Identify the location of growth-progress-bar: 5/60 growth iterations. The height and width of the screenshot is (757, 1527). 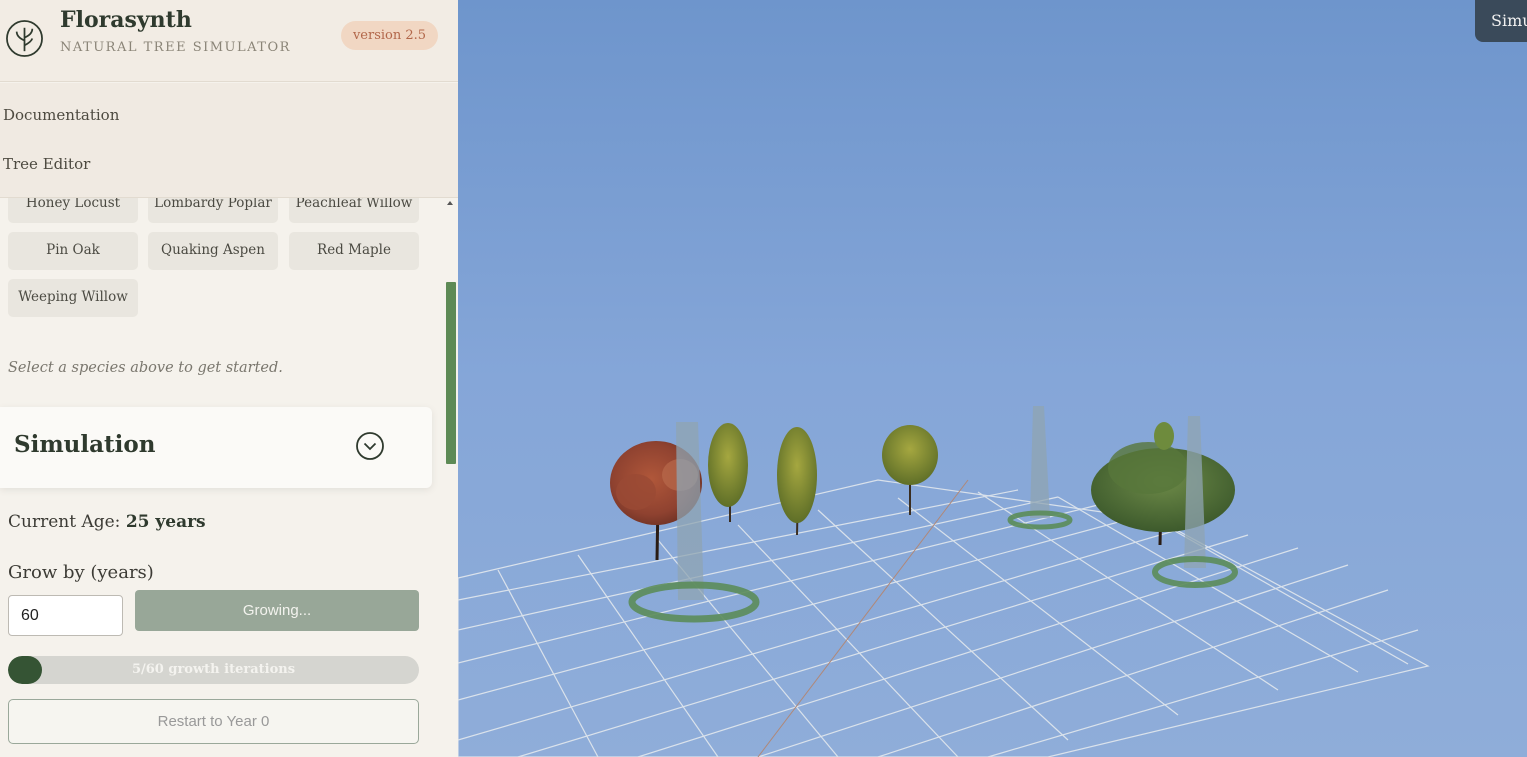
(213, 670).